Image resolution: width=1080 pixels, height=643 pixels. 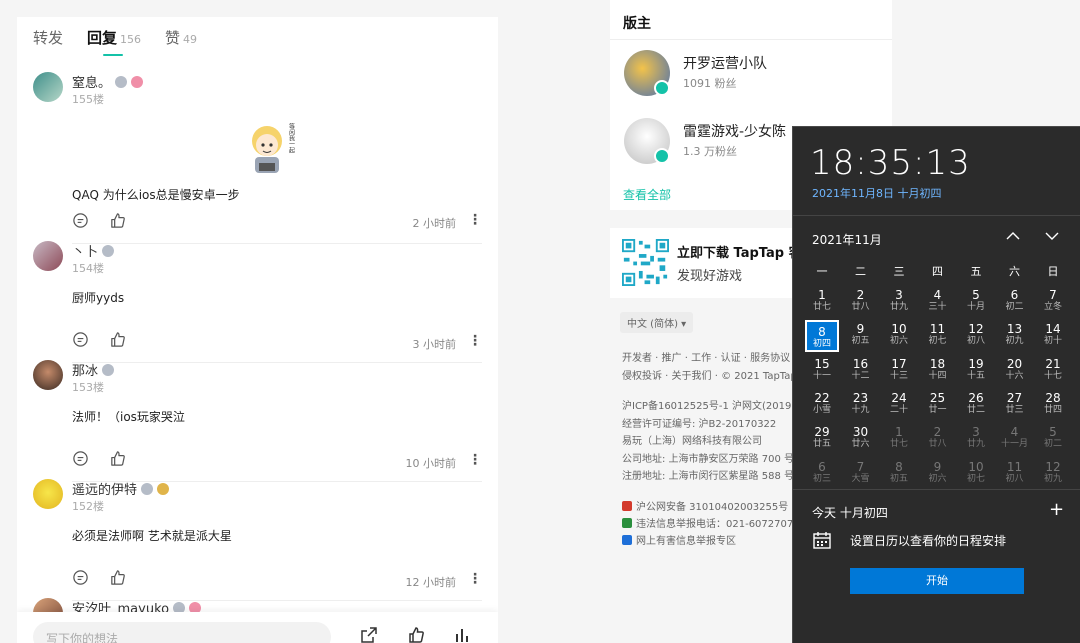 What do you see at coordinates (1052, 236) in the screenshot?
I see `chevron-down-icon` at bounding box center [1052, 236].